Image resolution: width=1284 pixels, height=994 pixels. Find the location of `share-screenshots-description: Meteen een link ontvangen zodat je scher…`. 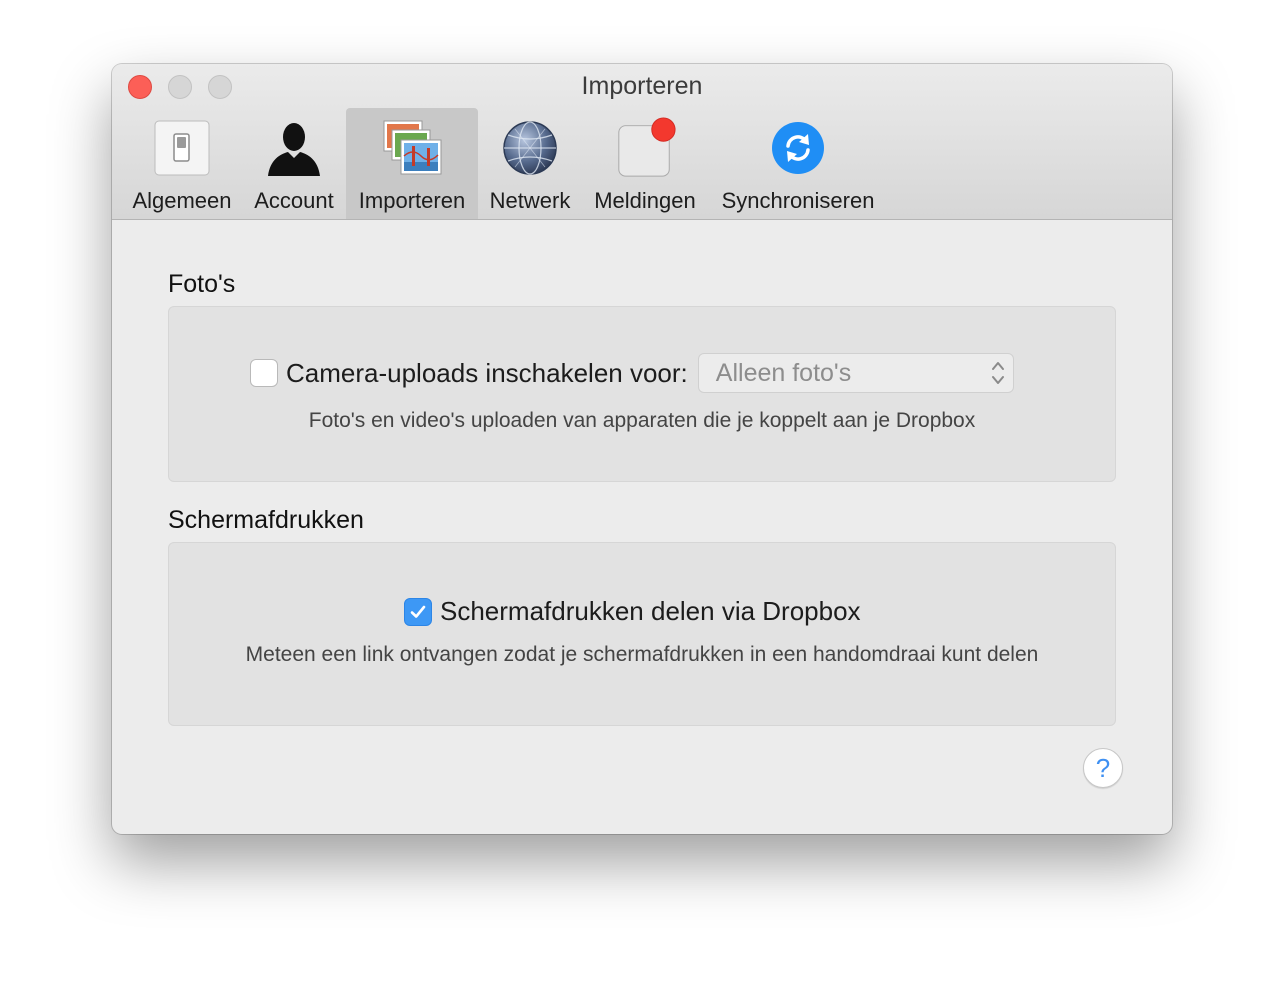

share-screenshots-description: Meteen een link ontvangen zodat je scher… is located at coordinates (642, 654).